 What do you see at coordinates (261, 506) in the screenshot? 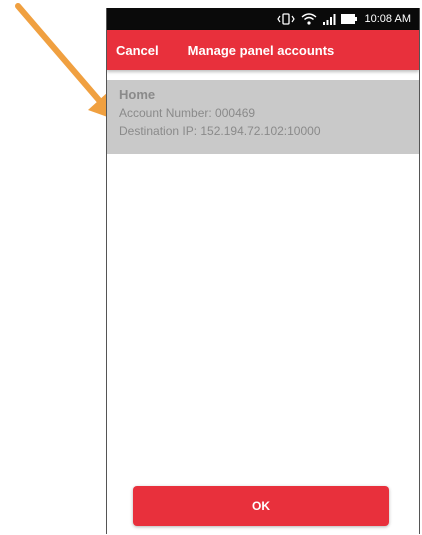
I see `ok-button: OK` at bounding box center [261, 506].